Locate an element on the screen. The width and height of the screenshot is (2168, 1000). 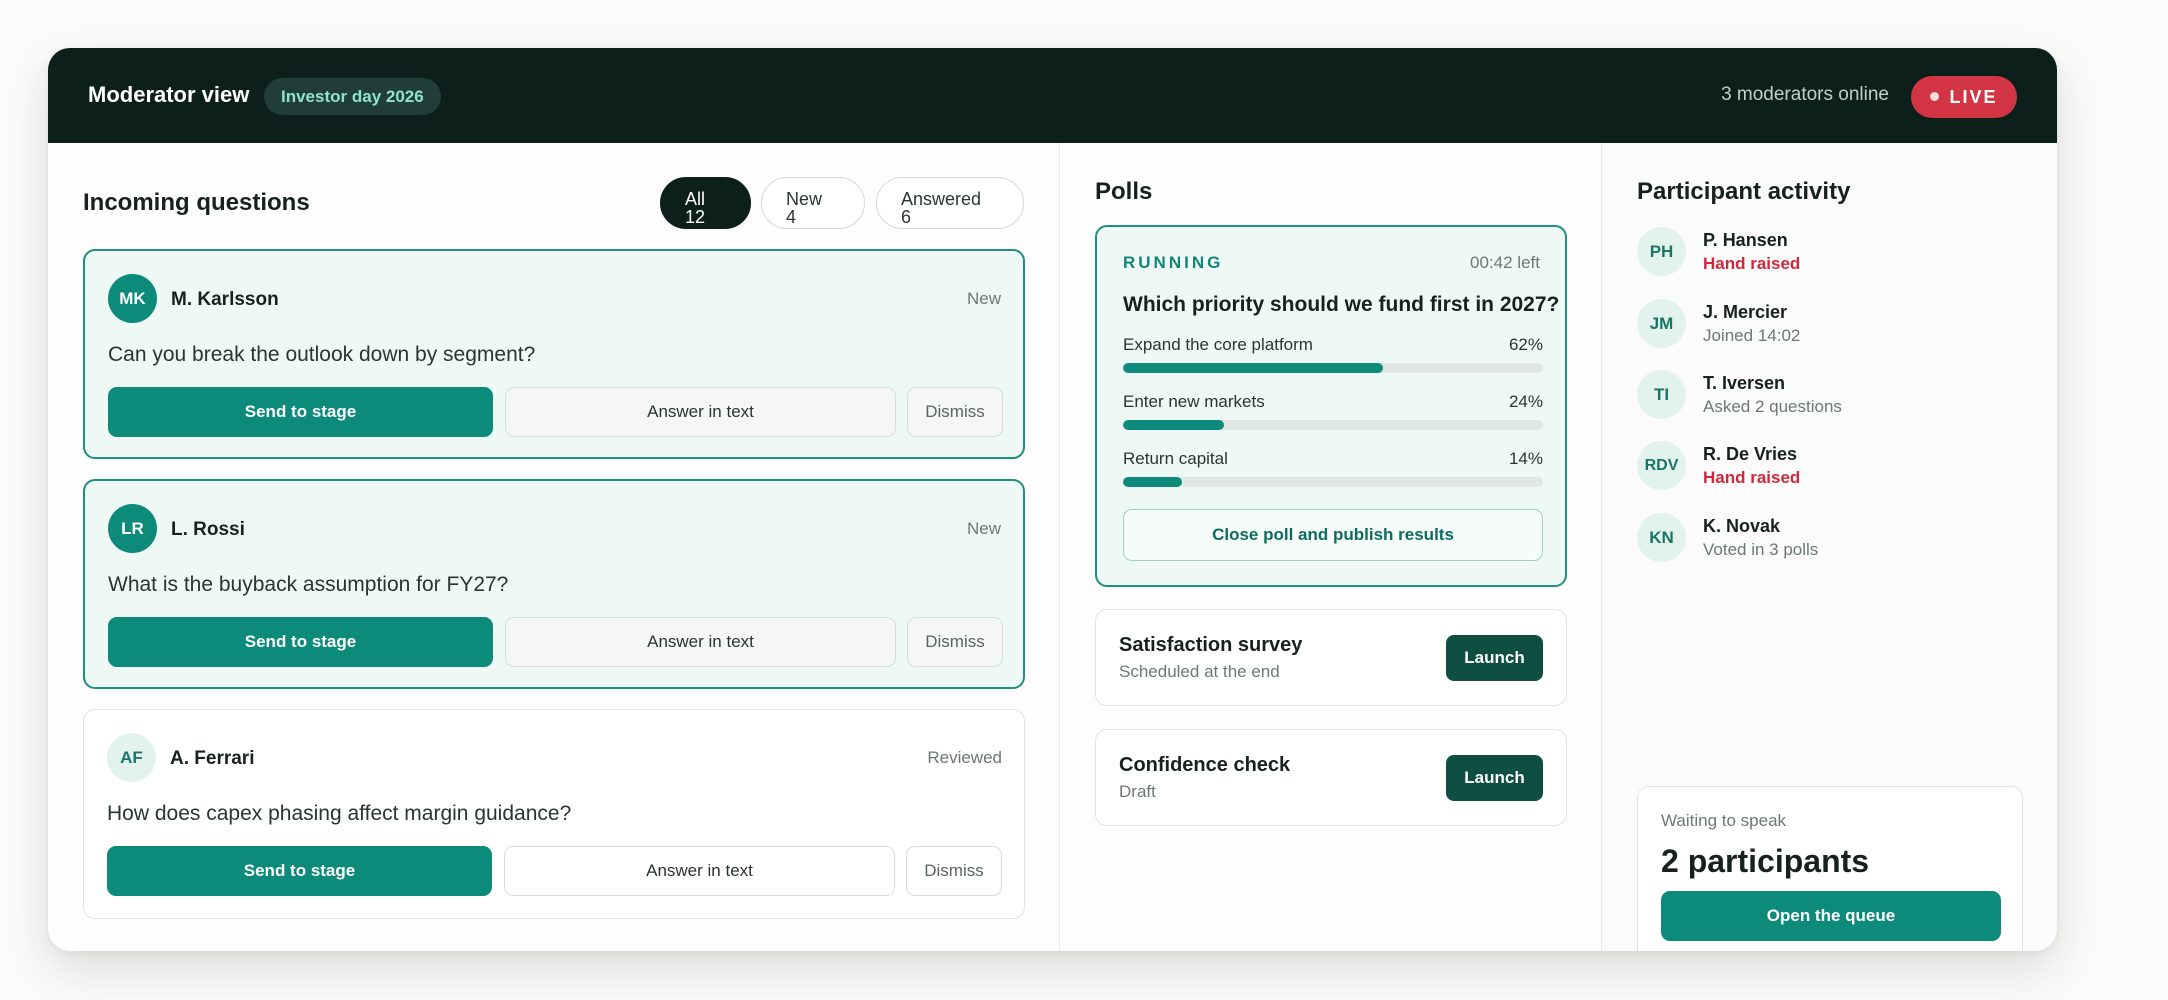
poll-option-label: Expand the core platform is located at coordinates (1218, 344).